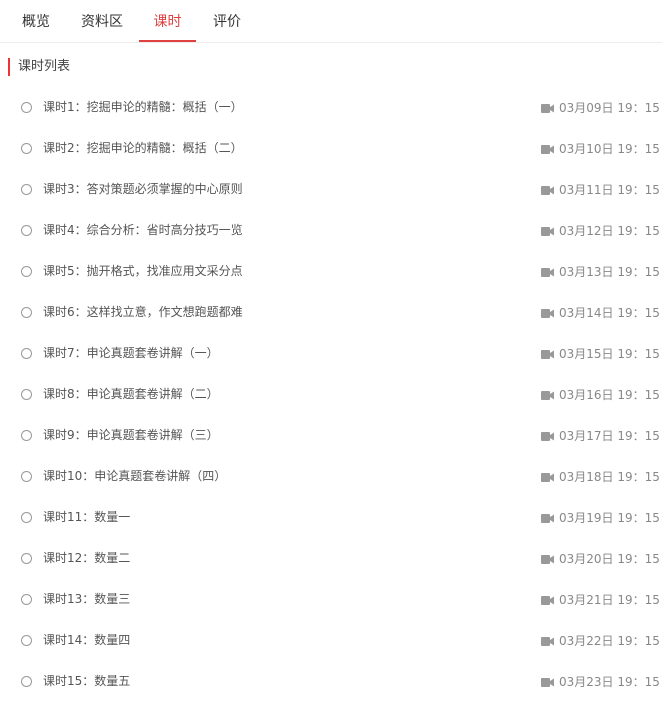 This screenshot has height=717, width=670. Describe the element at coordinates (331, 695) in the screenshot. I see `lesson-item: 课时15：数量五 03月23日 19：15` at that location.